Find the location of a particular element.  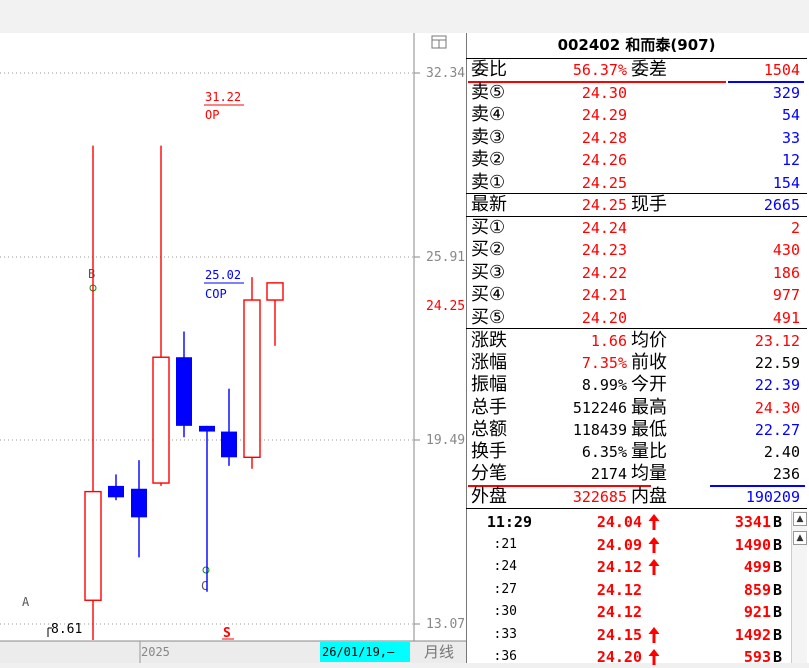

ask-label: 卖③ is located at coordinates (488, 137).